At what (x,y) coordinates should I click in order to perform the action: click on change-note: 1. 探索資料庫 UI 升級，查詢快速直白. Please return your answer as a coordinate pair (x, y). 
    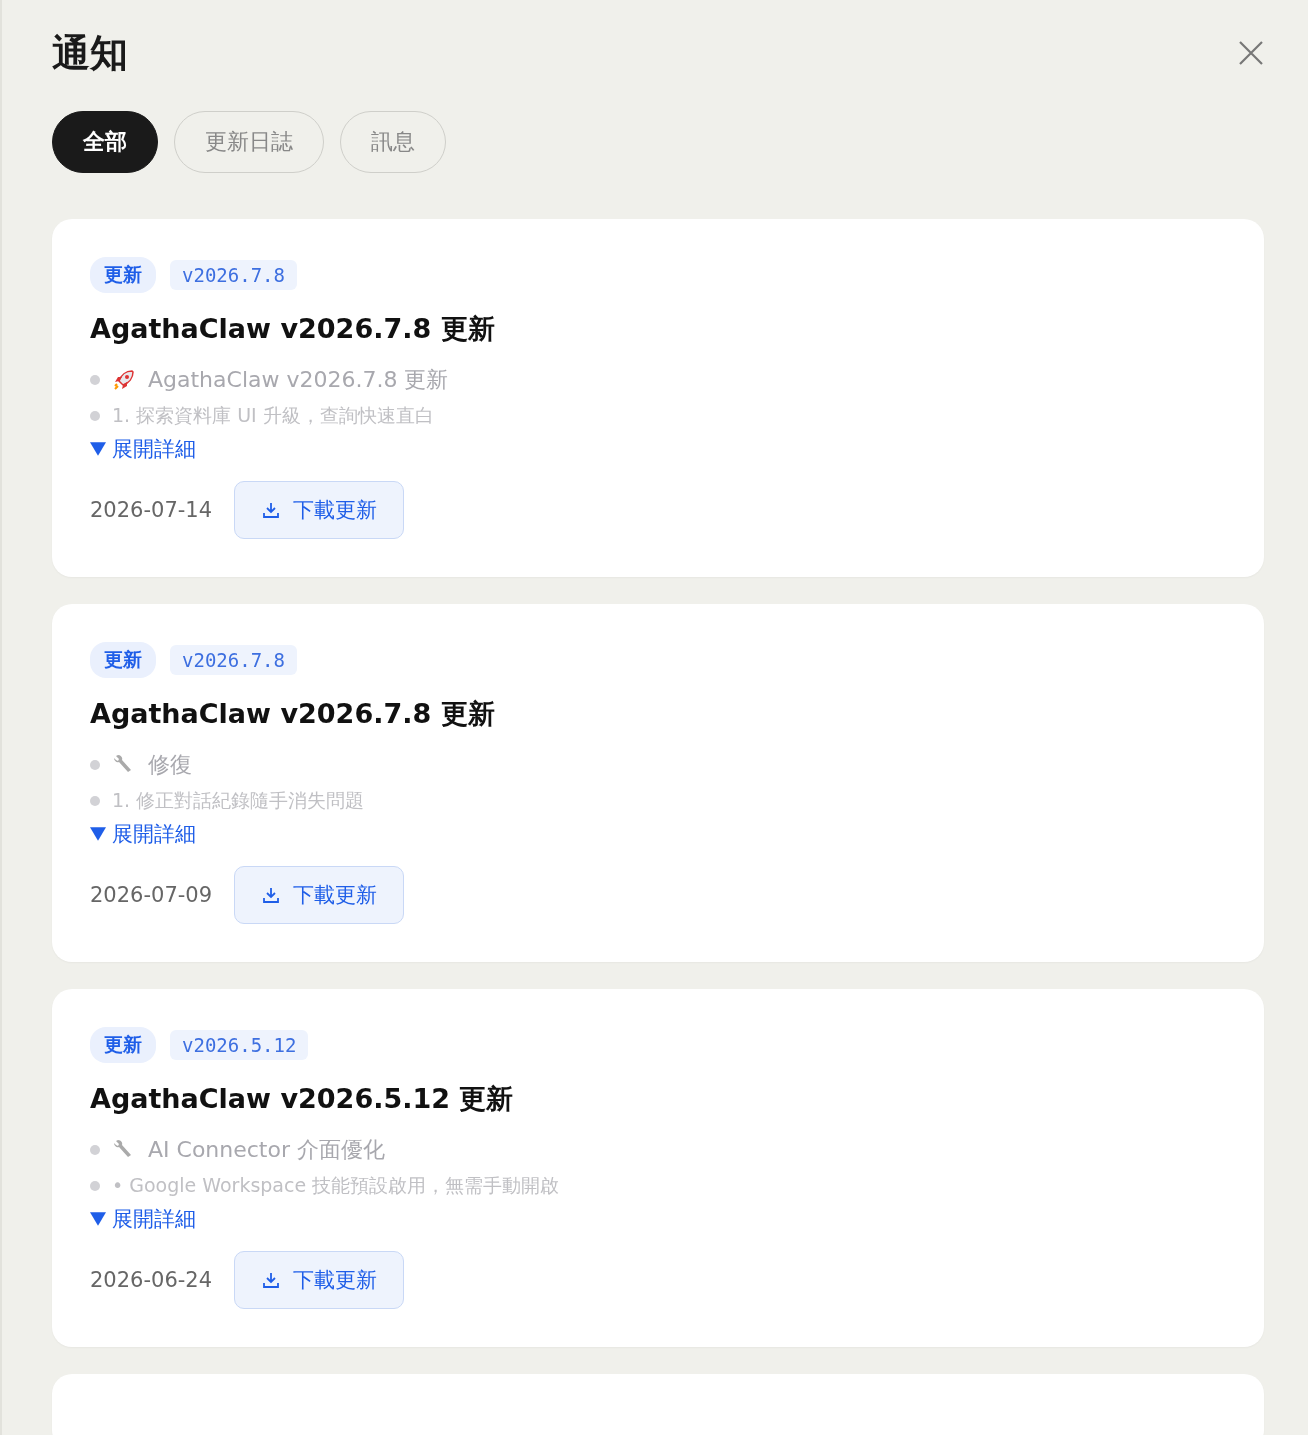
    Looking at the image, I should click on (273, 415).